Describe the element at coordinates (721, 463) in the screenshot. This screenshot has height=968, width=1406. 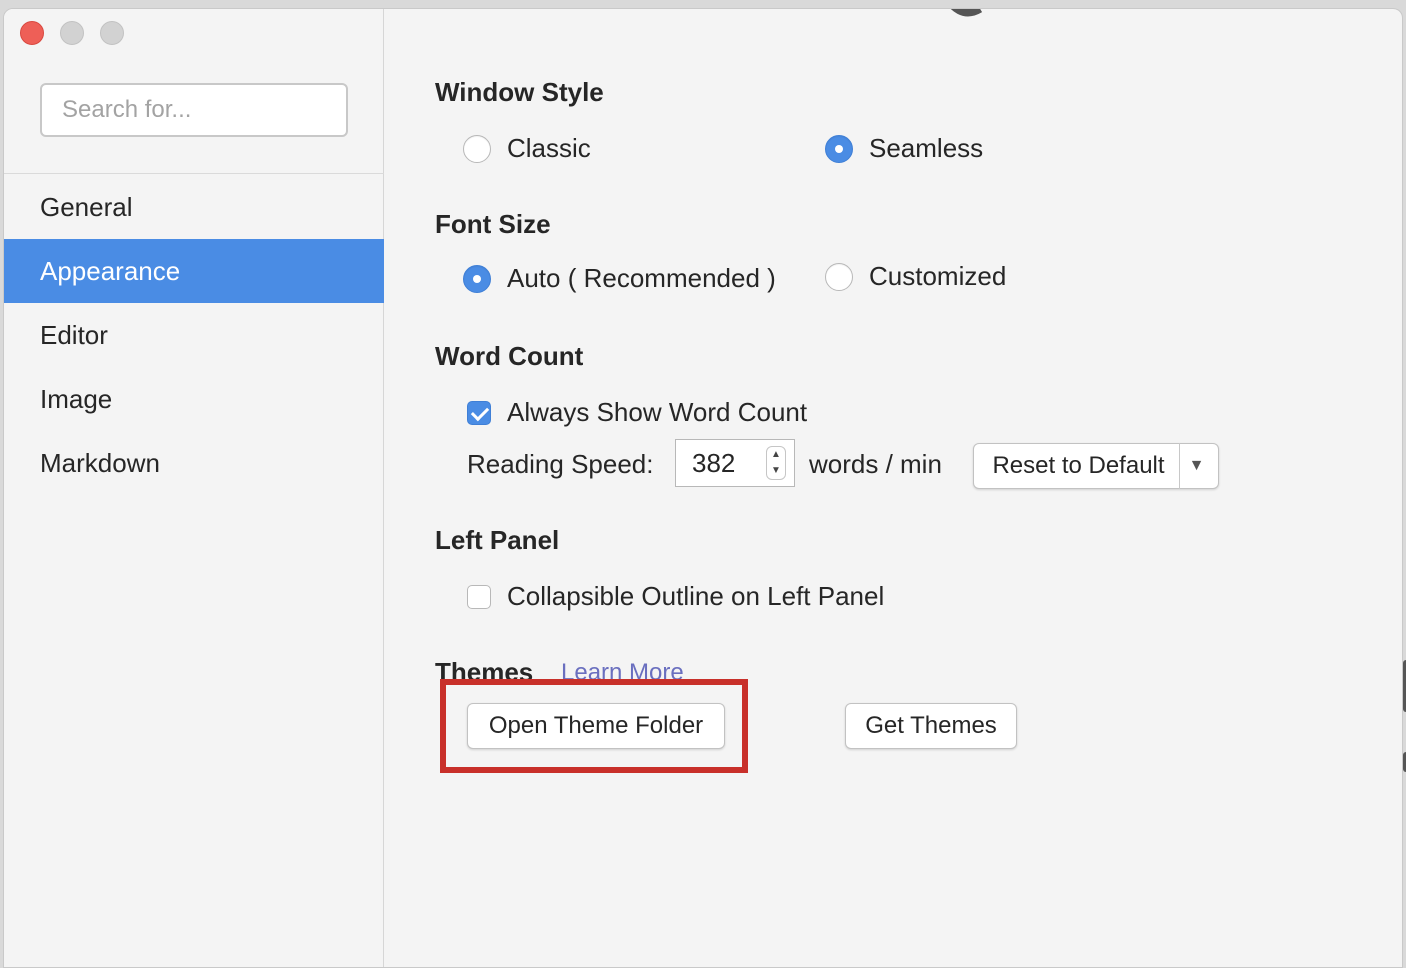
I see `reading-speed-input` at that location.